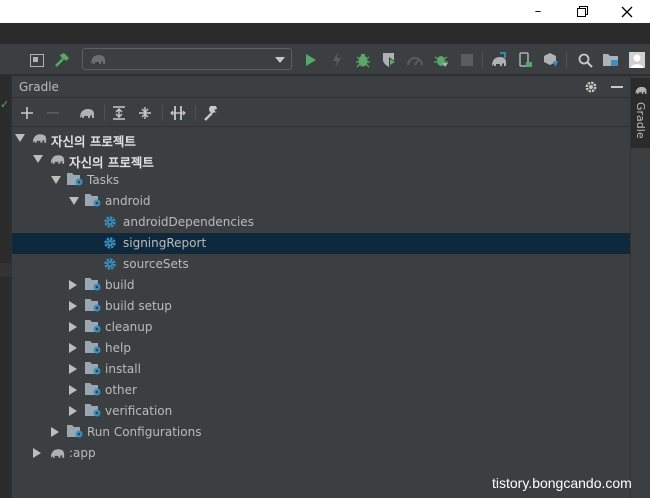  I want to click on main-toolbar, so click(325, 59).